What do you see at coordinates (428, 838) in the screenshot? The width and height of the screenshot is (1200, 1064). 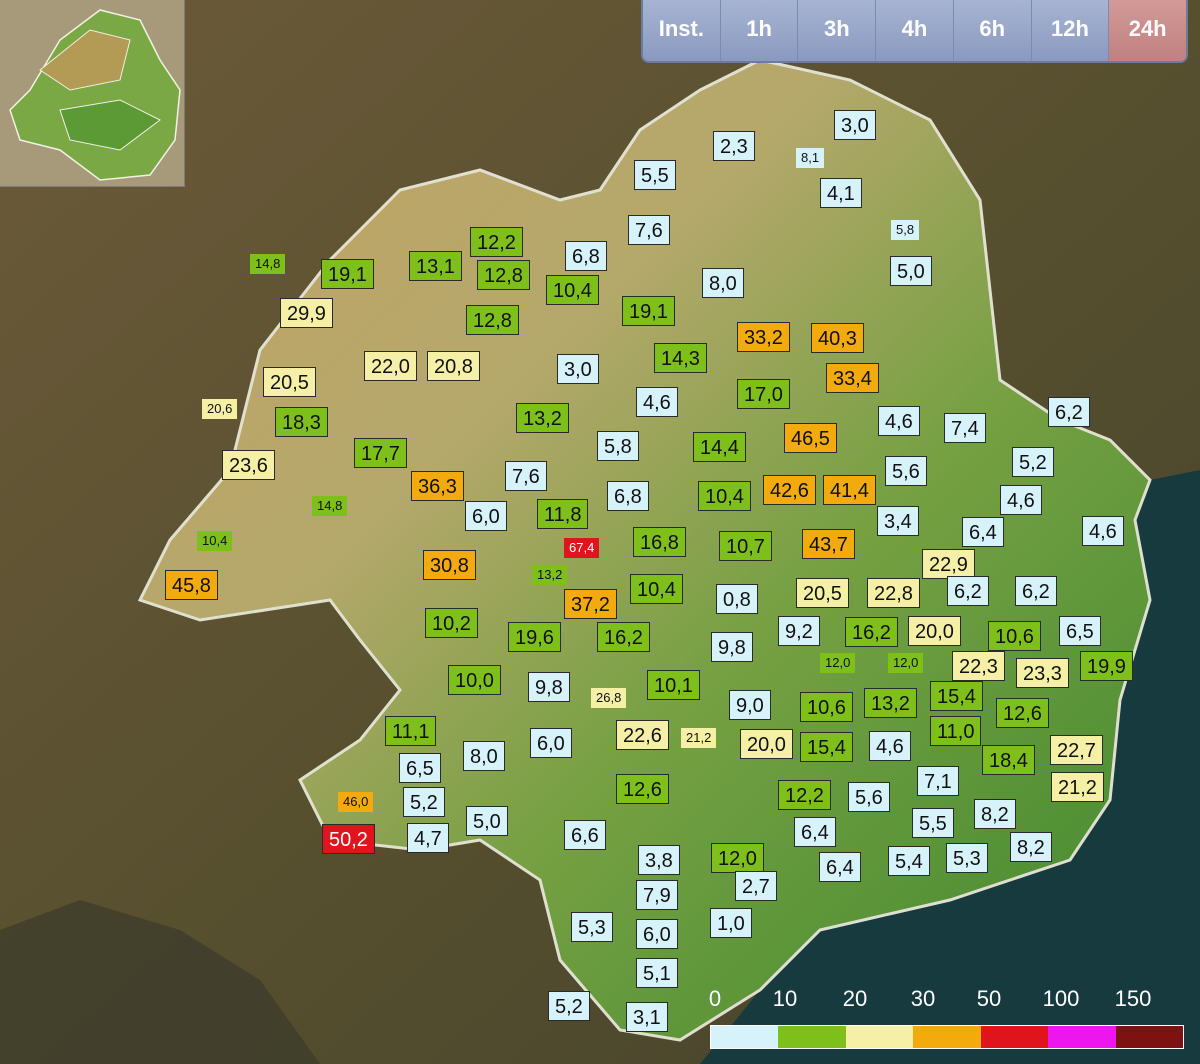 I see `station-value: 4,7` at bounding box center [428, 838].